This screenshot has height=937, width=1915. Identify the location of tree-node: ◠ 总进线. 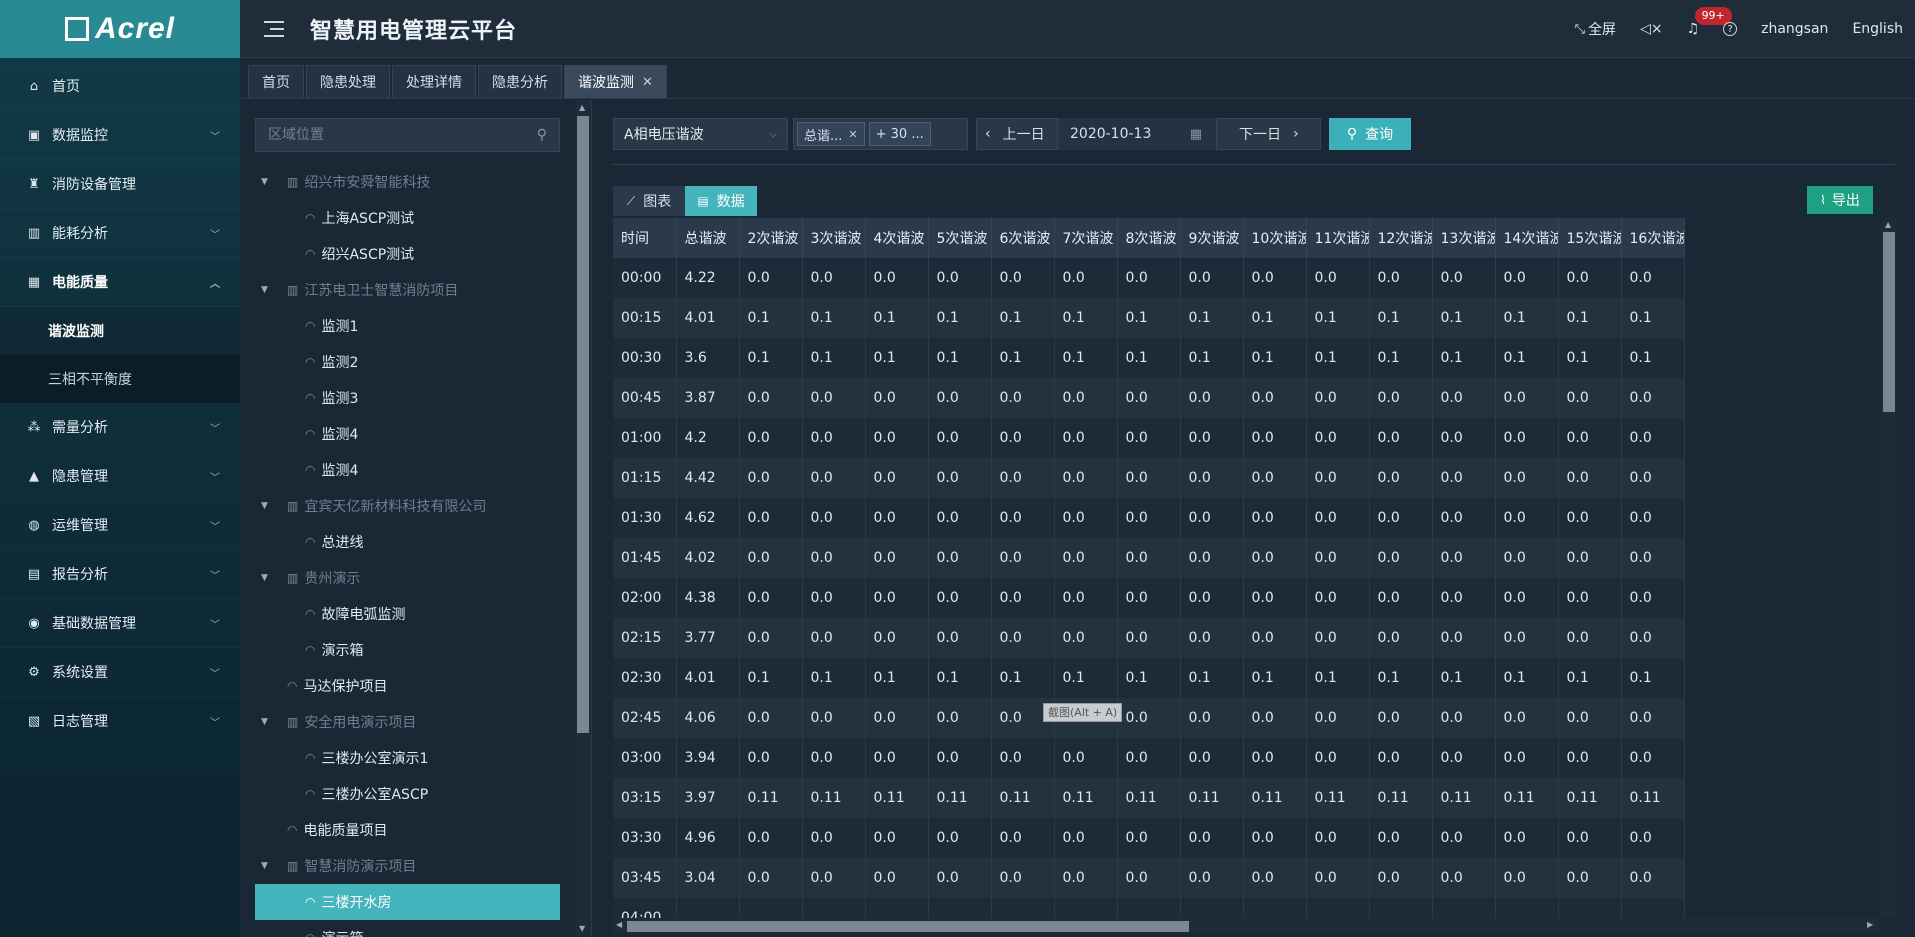
(407, 542).